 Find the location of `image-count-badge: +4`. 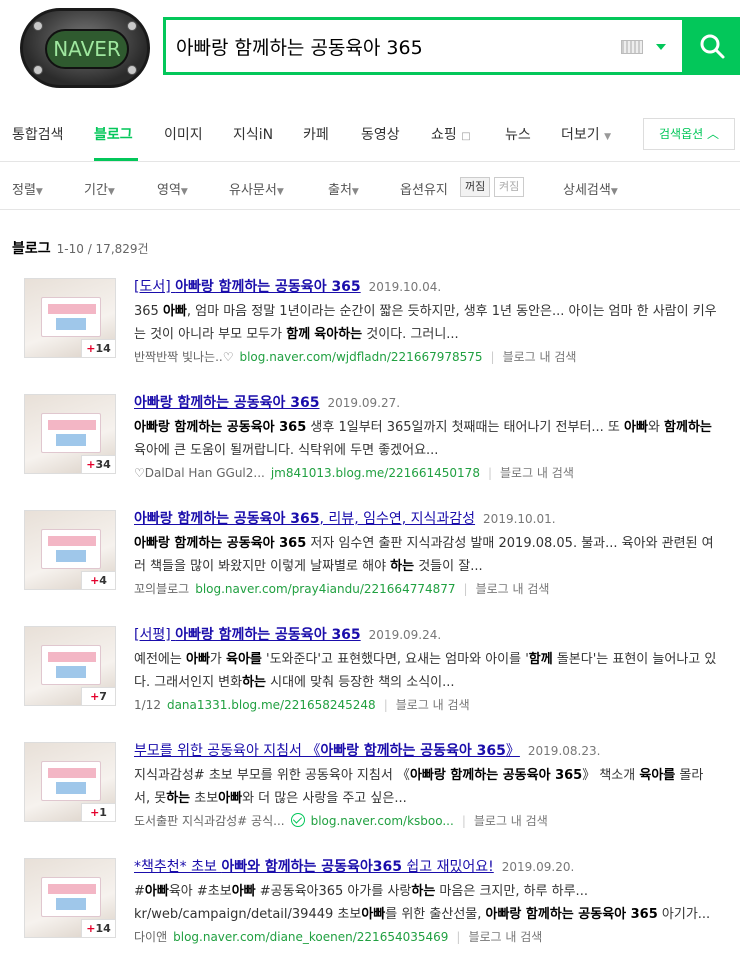

image-count-badge: +4 is located at coordinates (98, 580).